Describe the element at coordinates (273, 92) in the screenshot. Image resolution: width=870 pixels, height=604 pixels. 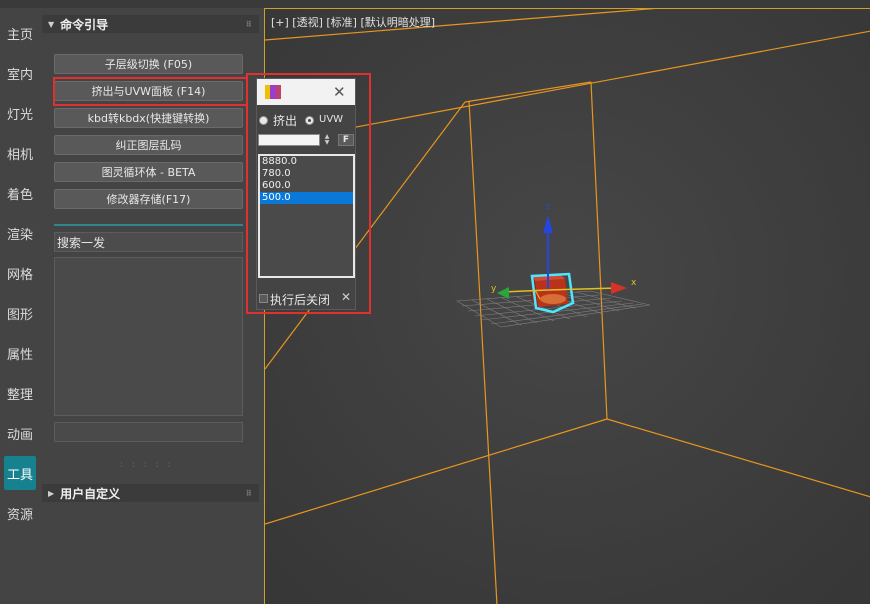
I see `app-logo-icon` at that location.